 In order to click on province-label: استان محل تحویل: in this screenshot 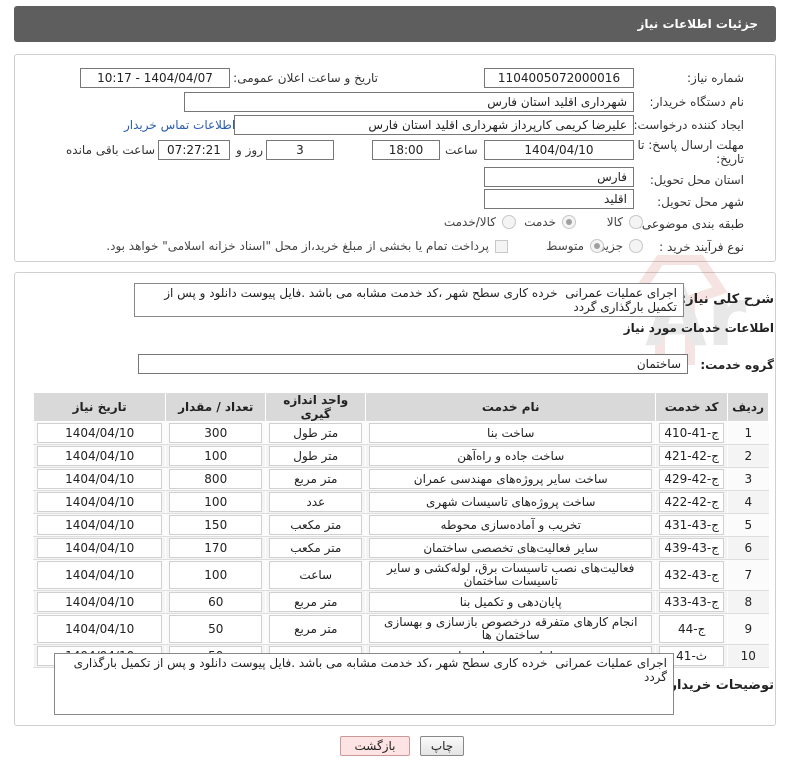, I will do `click(696, 180)`.